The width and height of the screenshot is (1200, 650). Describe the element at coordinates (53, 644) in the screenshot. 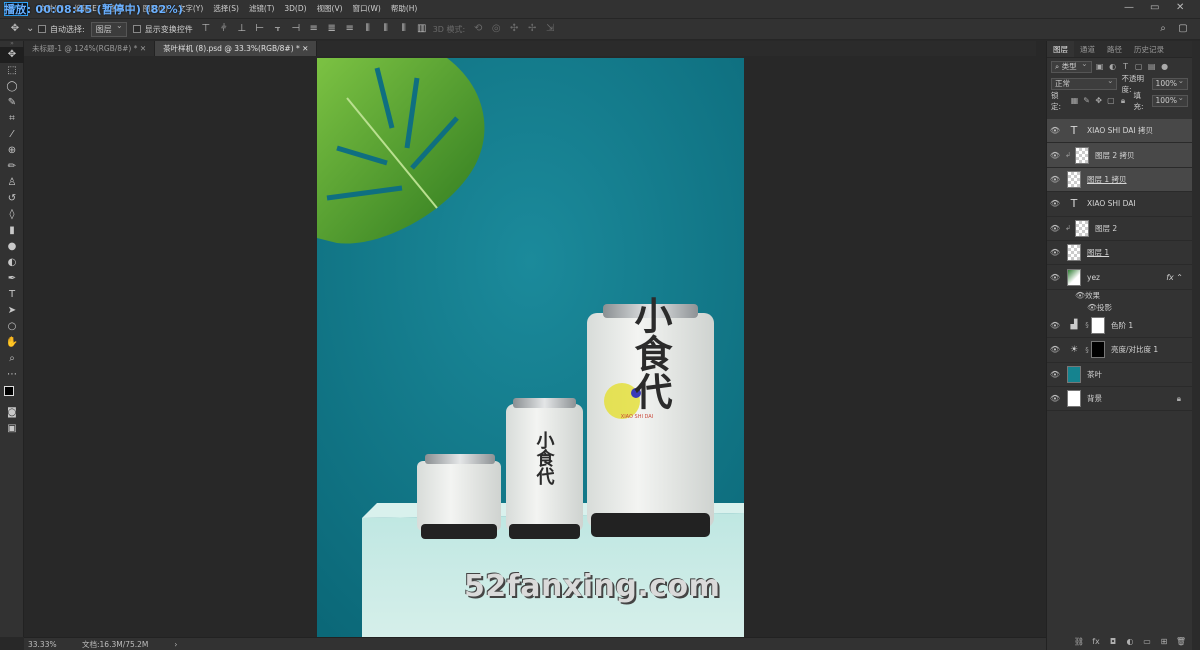

I see `zoom-level: 33.33%` at that location.